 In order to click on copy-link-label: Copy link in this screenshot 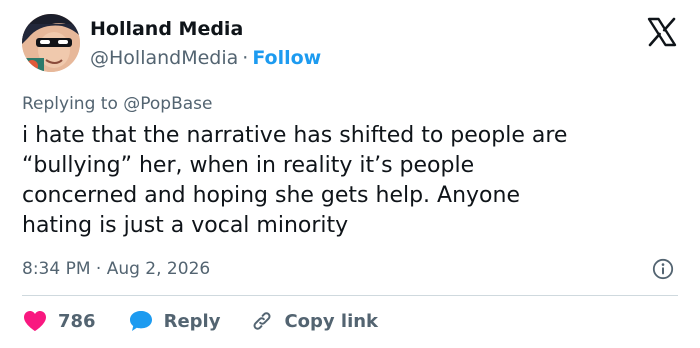, I will do `click(331, 321)`.